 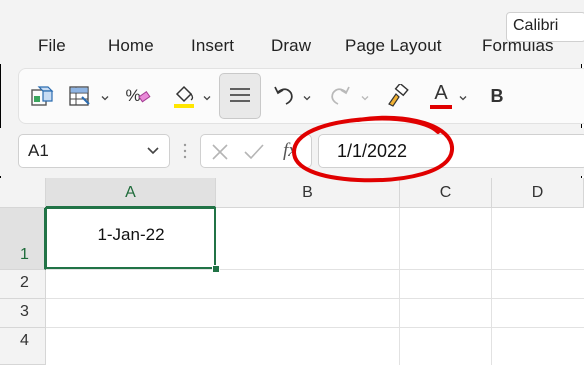 I want to click on bold-button: B, so click(x=497, y=96).